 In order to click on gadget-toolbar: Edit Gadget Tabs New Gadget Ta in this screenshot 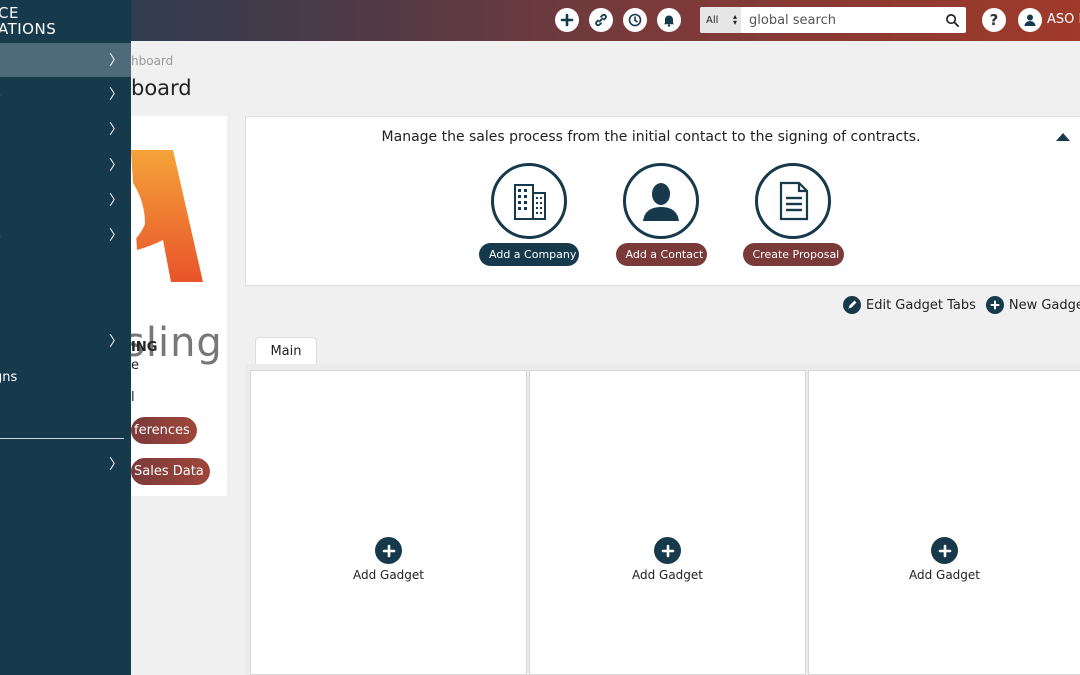, I will do `click(961, 305)`.